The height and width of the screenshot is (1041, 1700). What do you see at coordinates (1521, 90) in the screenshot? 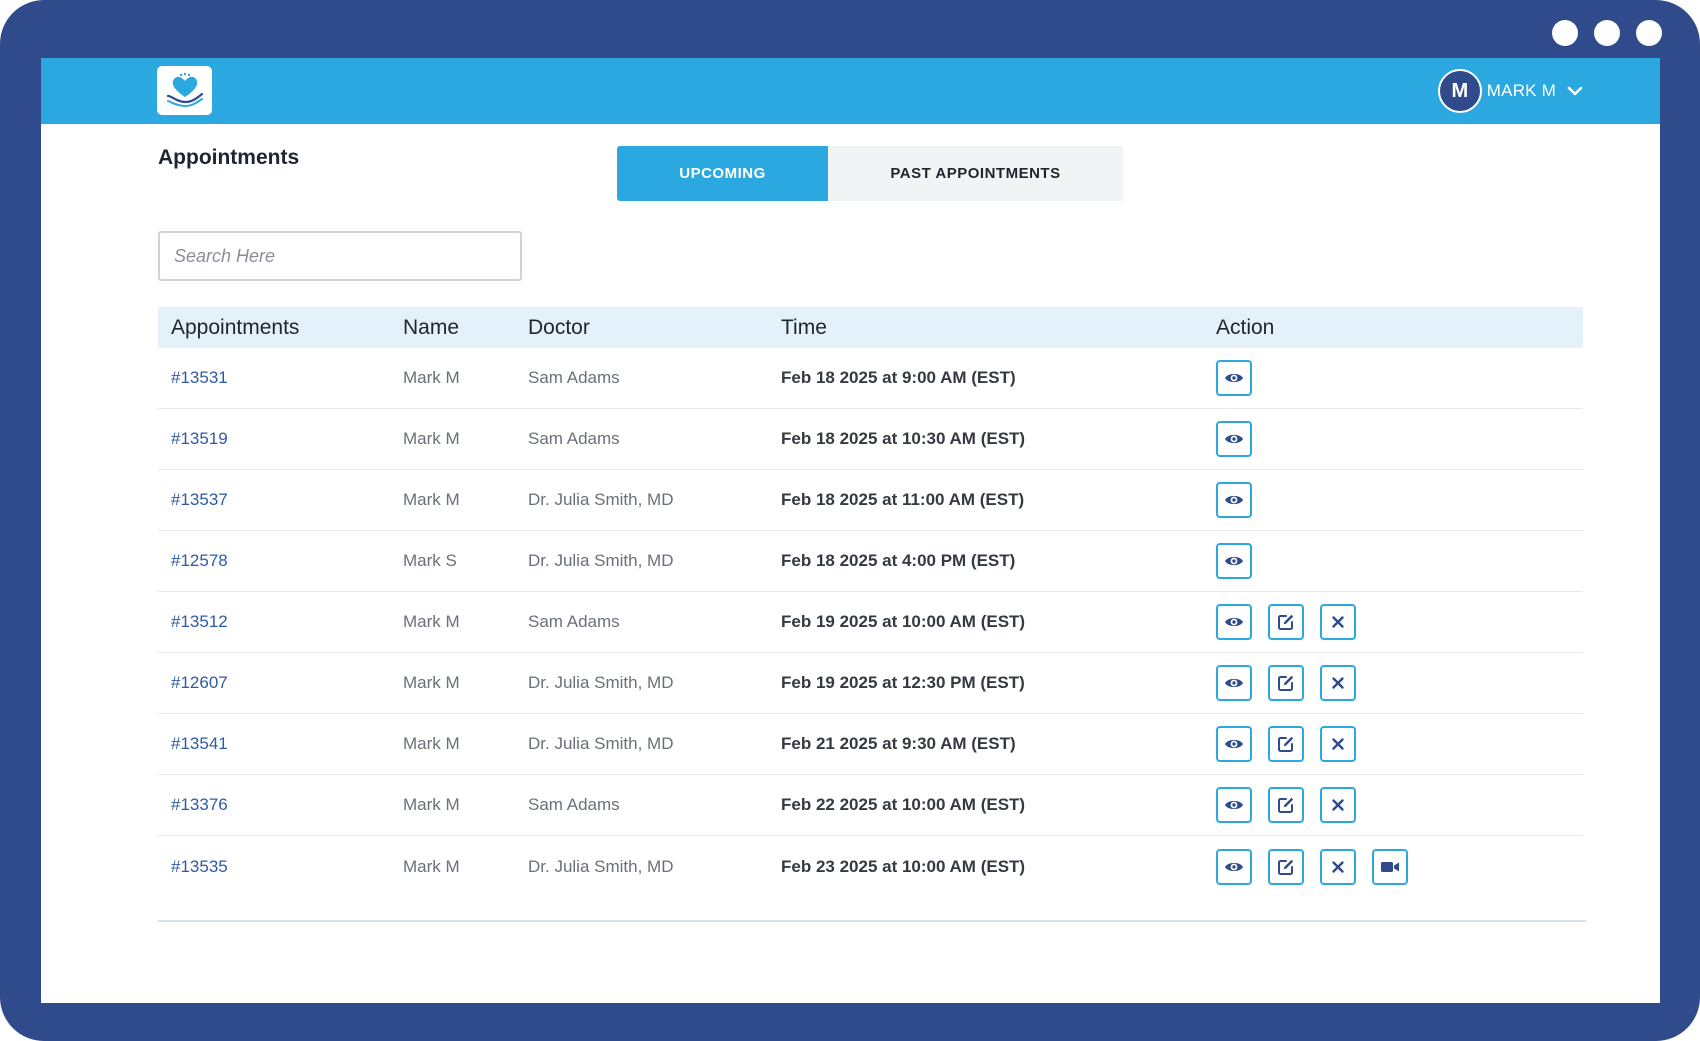
I see `user-name: MARK M` at bounding box center [1521, 90].